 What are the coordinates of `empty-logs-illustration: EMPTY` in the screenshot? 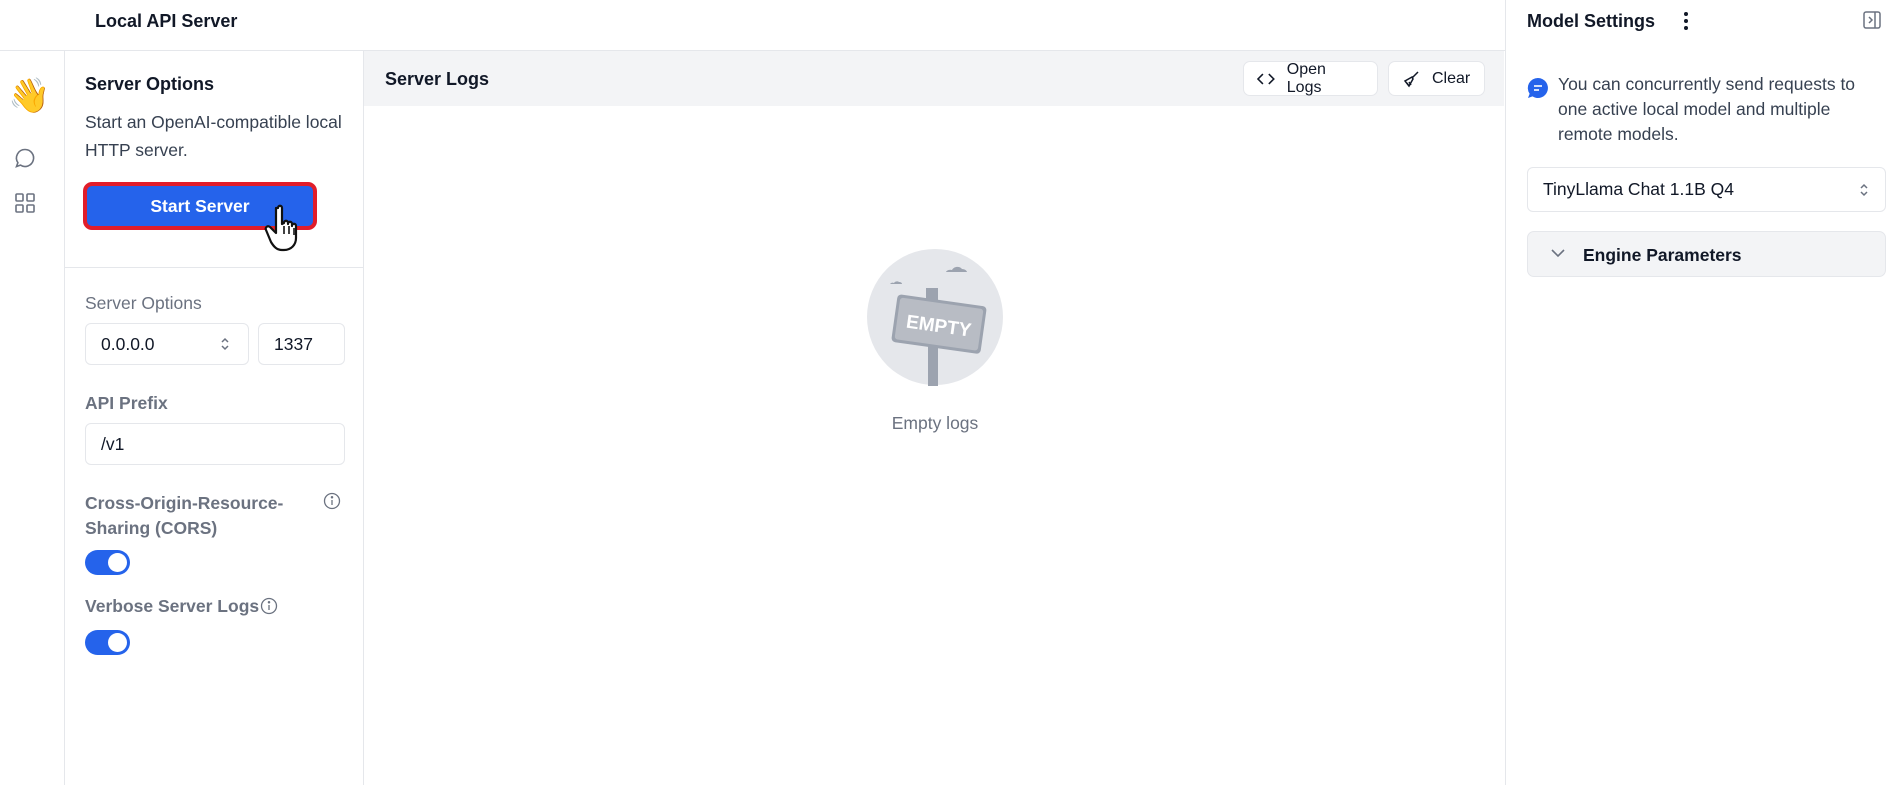 It's located at (935, 317).